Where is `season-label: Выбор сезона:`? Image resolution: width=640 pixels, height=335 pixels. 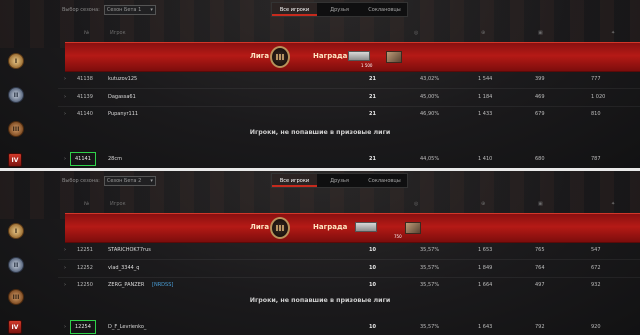 season-label: Выбор сезона: is located at coordinates (81, 181).